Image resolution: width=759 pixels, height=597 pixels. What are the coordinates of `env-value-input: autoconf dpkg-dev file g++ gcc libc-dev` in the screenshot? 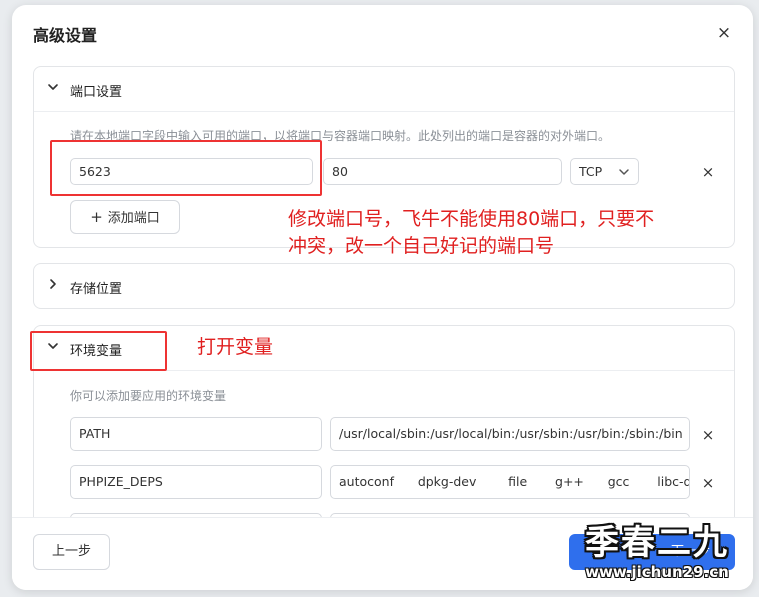 It's located at (510, 482).